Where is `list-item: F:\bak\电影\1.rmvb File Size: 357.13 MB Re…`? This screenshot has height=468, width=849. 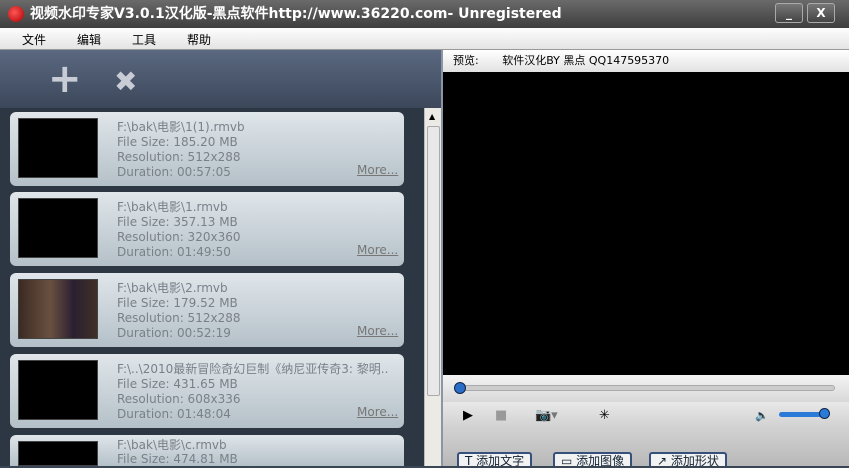
list-item: F:\bak\电影\1.rmvb File Size: 357.13 MB Re… is located at coordinates (207, 229).